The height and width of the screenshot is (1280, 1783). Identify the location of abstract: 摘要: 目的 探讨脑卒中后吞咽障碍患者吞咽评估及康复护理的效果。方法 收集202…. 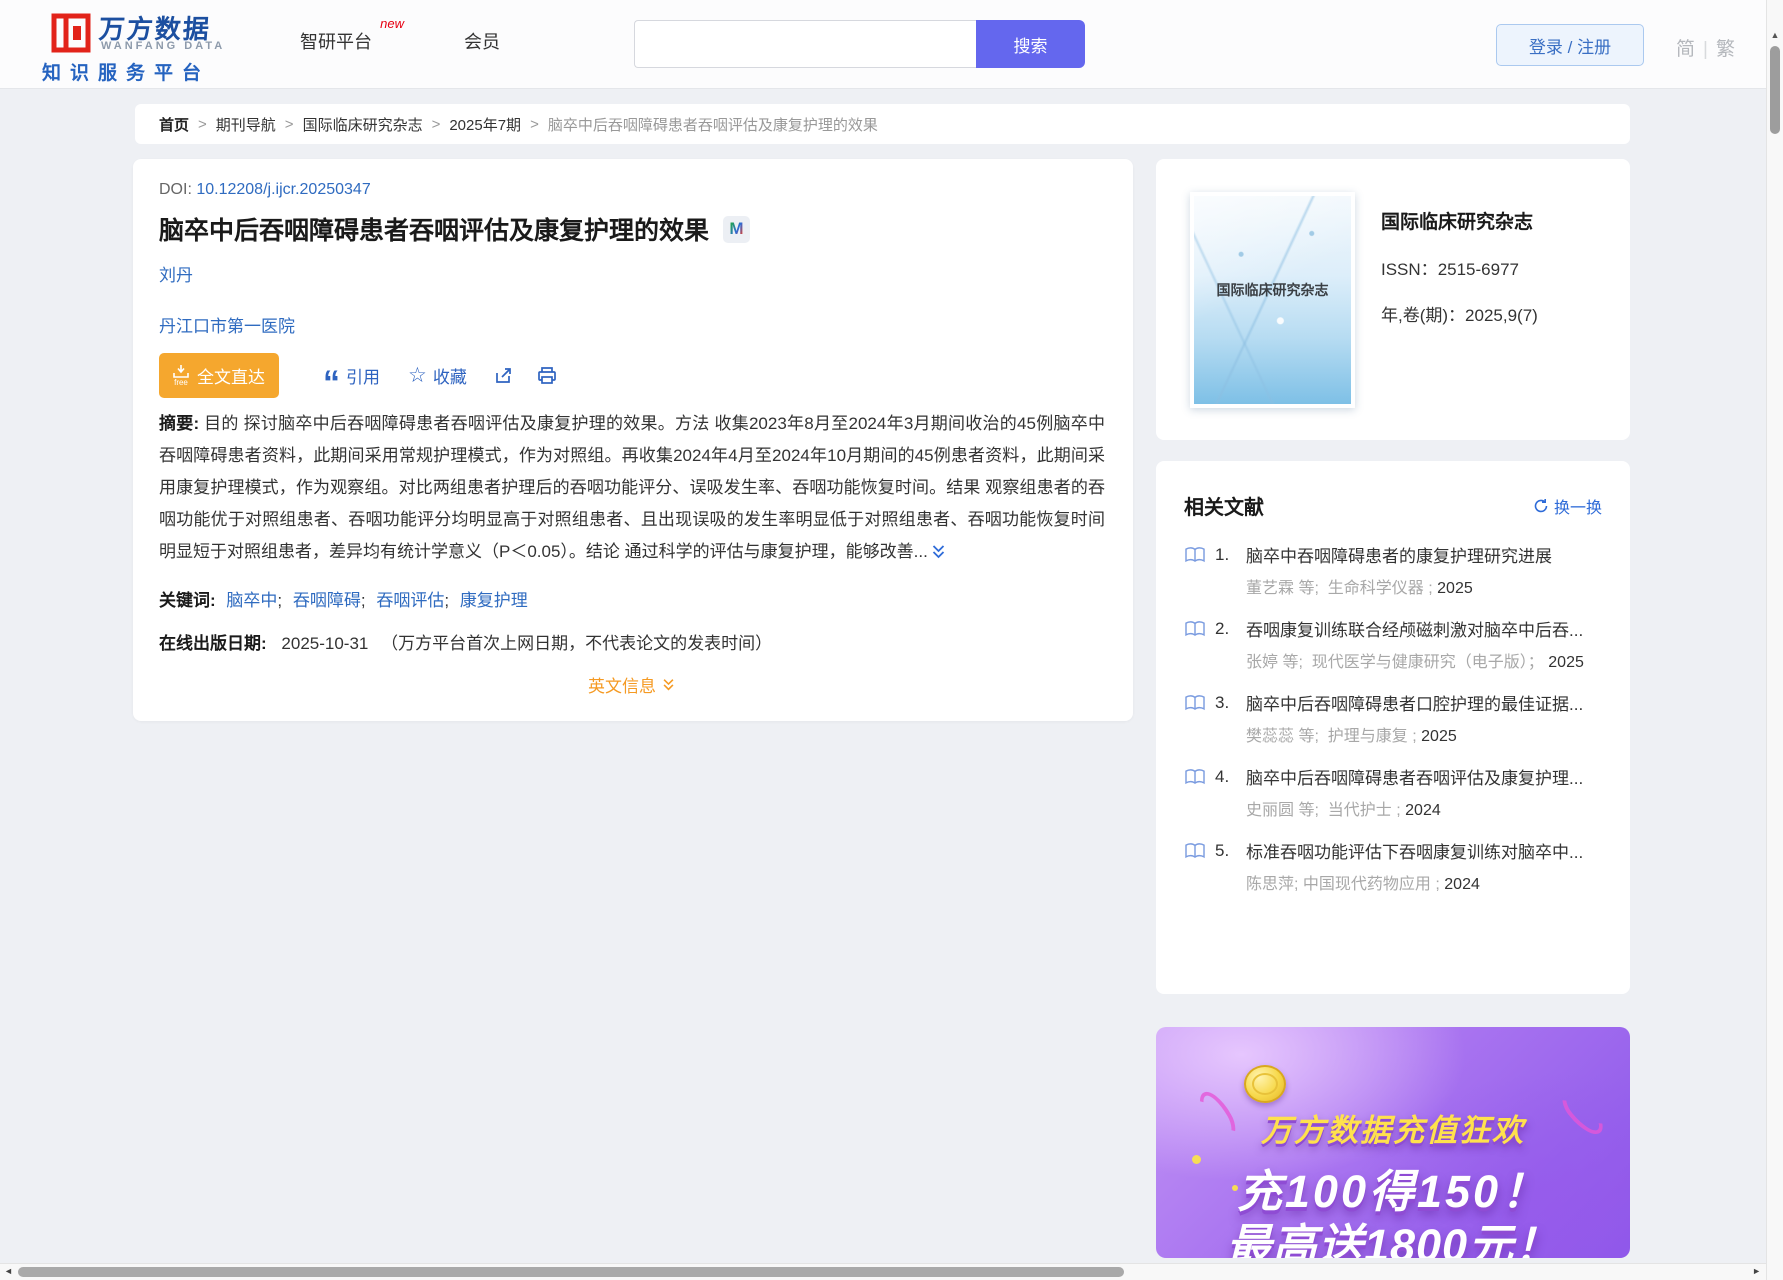
(632, 488).